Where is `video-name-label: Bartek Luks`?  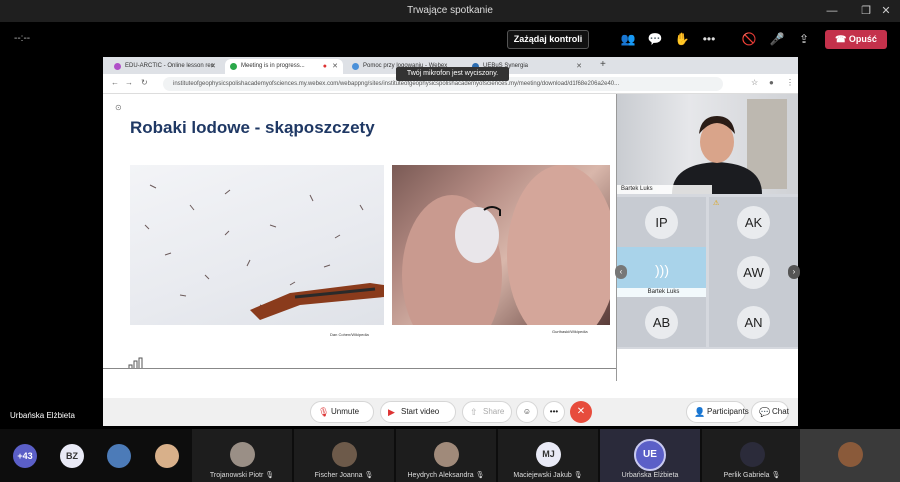 video-name-label: Bartek Luks is located at coordinates (664, 189).